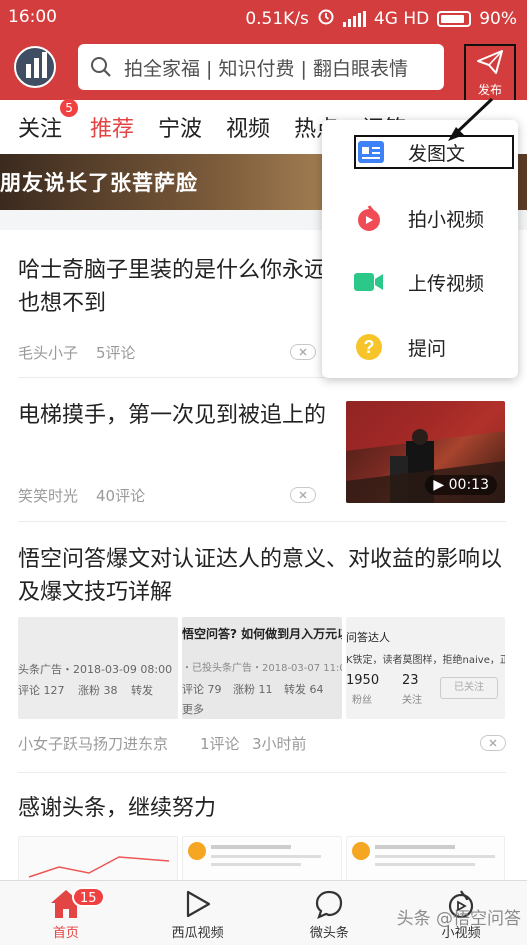 The height and width of the screenshot is (945, 527). Describe the element at coordinates (180, 127) in the screenshot. I see `tab-ningbo: 宁波` at that location.